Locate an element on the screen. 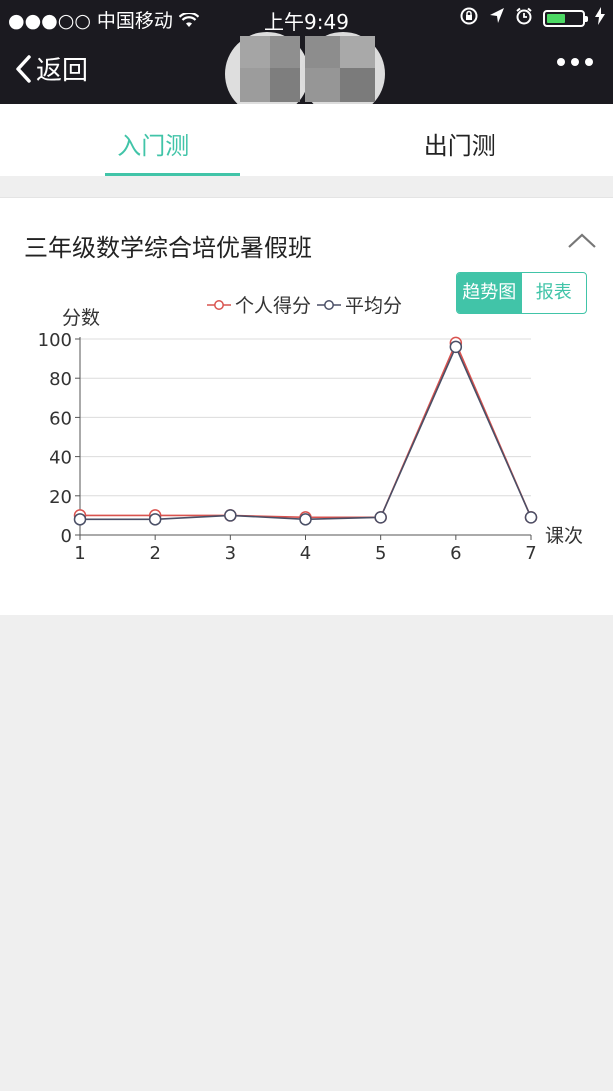 This screenshot has height=1091, width=613. location-icon is located at coordinates (497, 18).